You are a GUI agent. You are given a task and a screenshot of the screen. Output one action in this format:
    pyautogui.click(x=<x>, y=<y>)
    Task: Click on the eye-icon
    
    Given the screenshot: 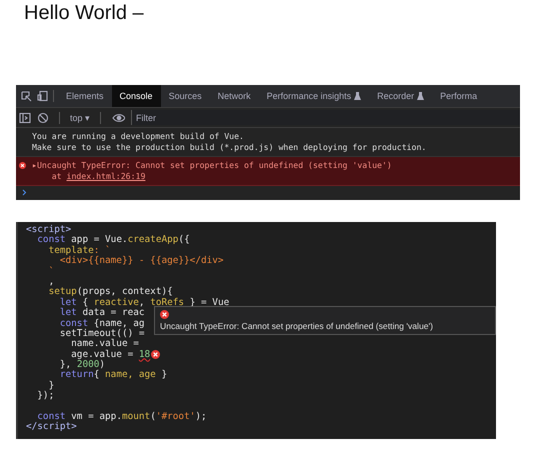 What is the action you would take?
    pyautogui.click(x=118, y=118)
    